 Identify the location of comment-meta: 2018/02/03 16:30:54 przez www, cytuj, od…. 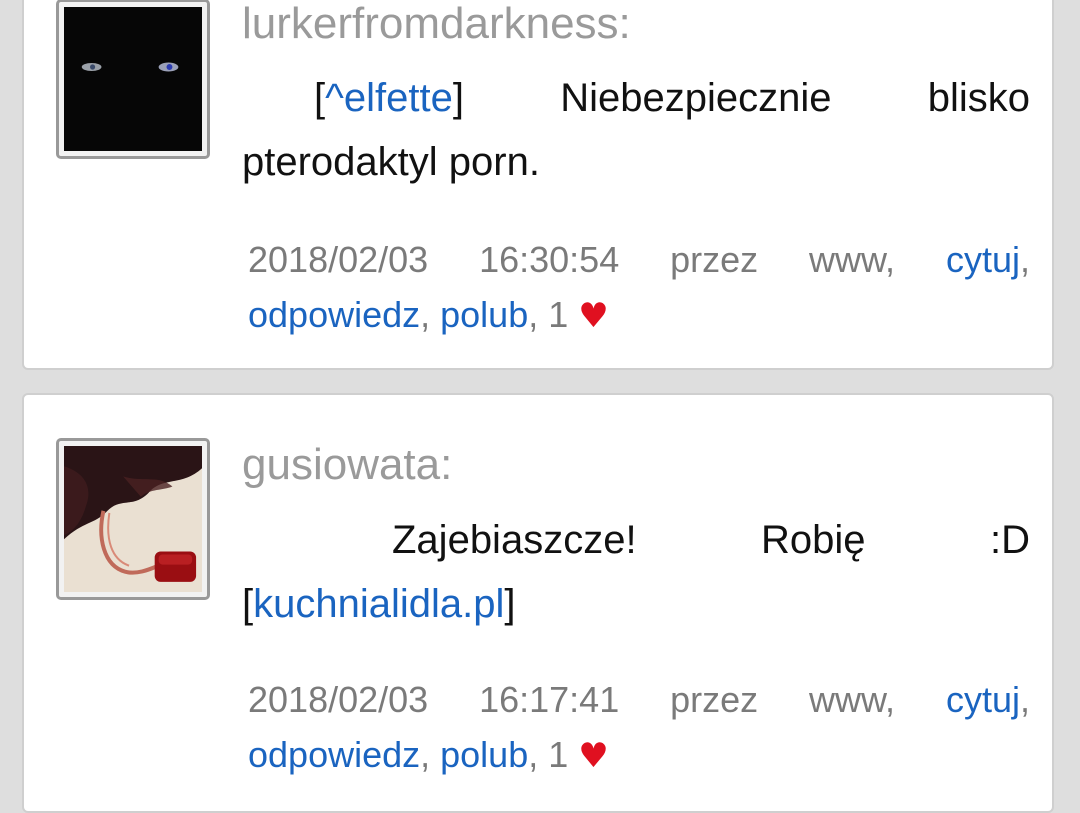
(639, 287).